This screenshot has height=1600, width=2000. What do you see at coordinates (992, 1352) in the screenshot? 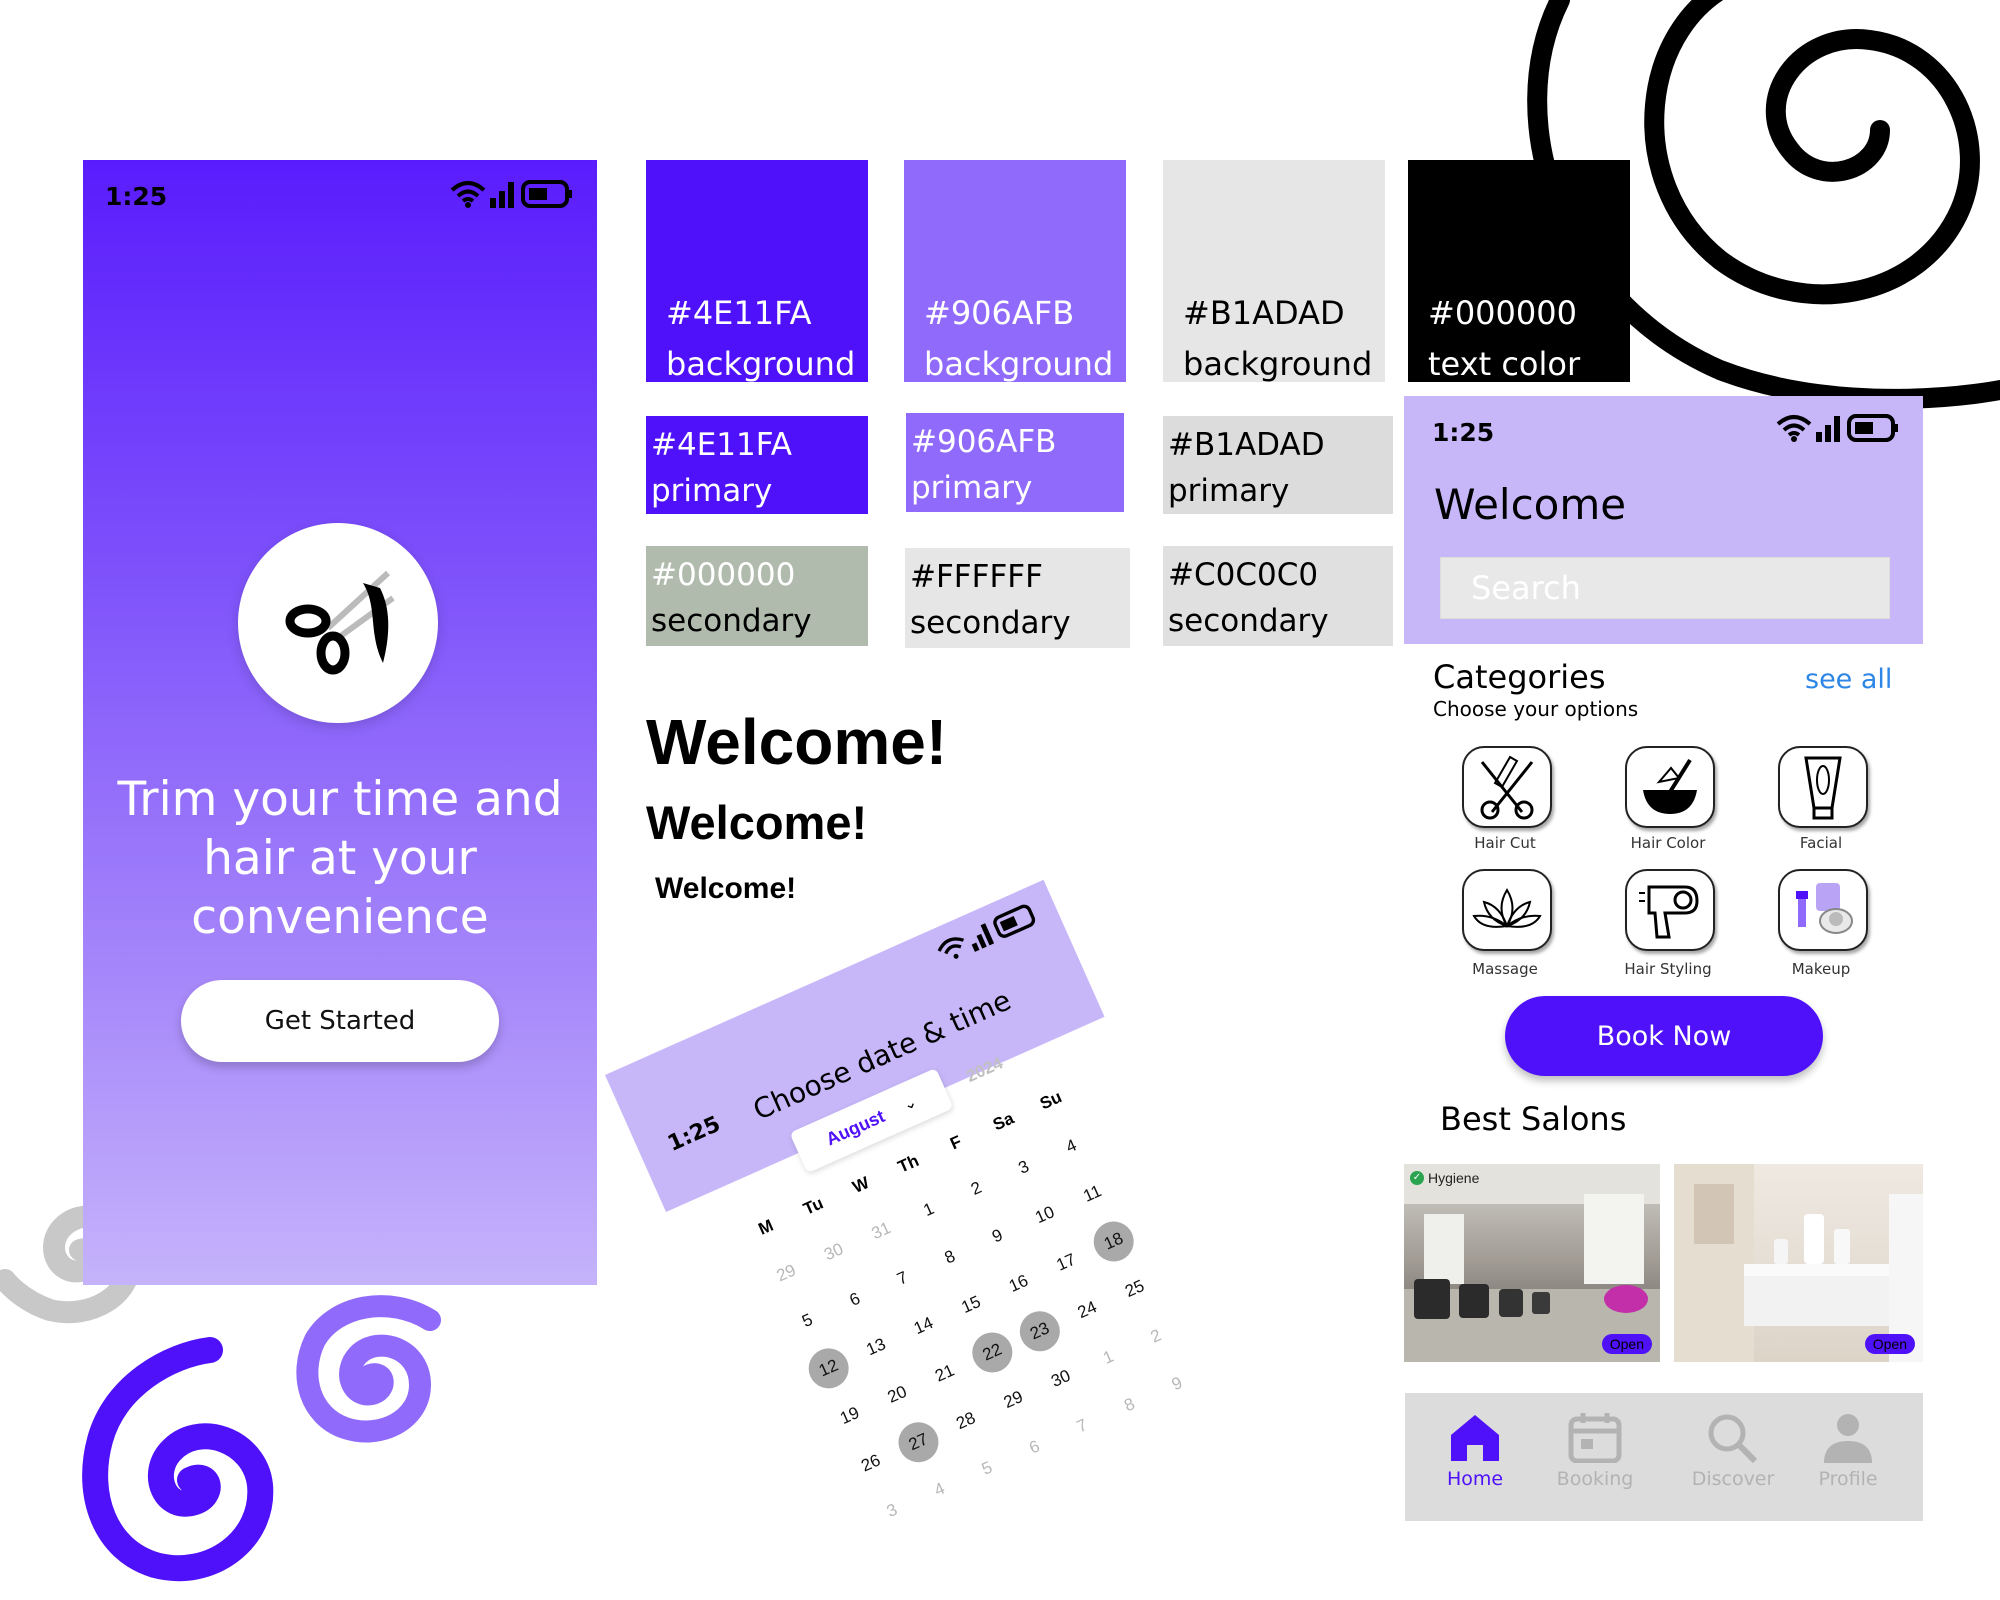
I see `calendar-day-selected: 22` at bounding box center [992, 1352].